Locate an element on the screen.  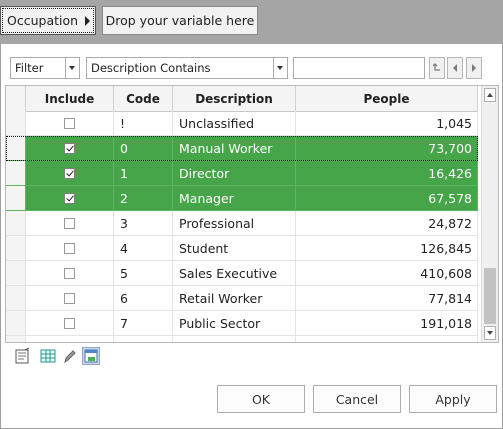
description-cell is located at coordinates (234, 339).